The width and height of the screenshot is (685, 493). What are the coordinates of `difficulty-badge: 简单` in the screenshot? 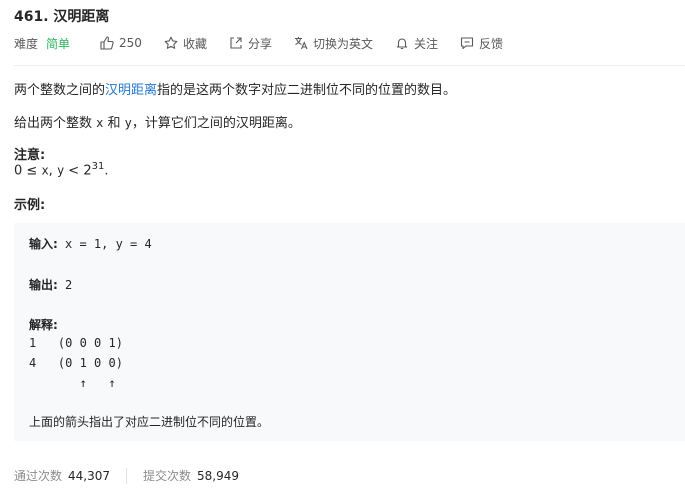 It's located at (58, 43).